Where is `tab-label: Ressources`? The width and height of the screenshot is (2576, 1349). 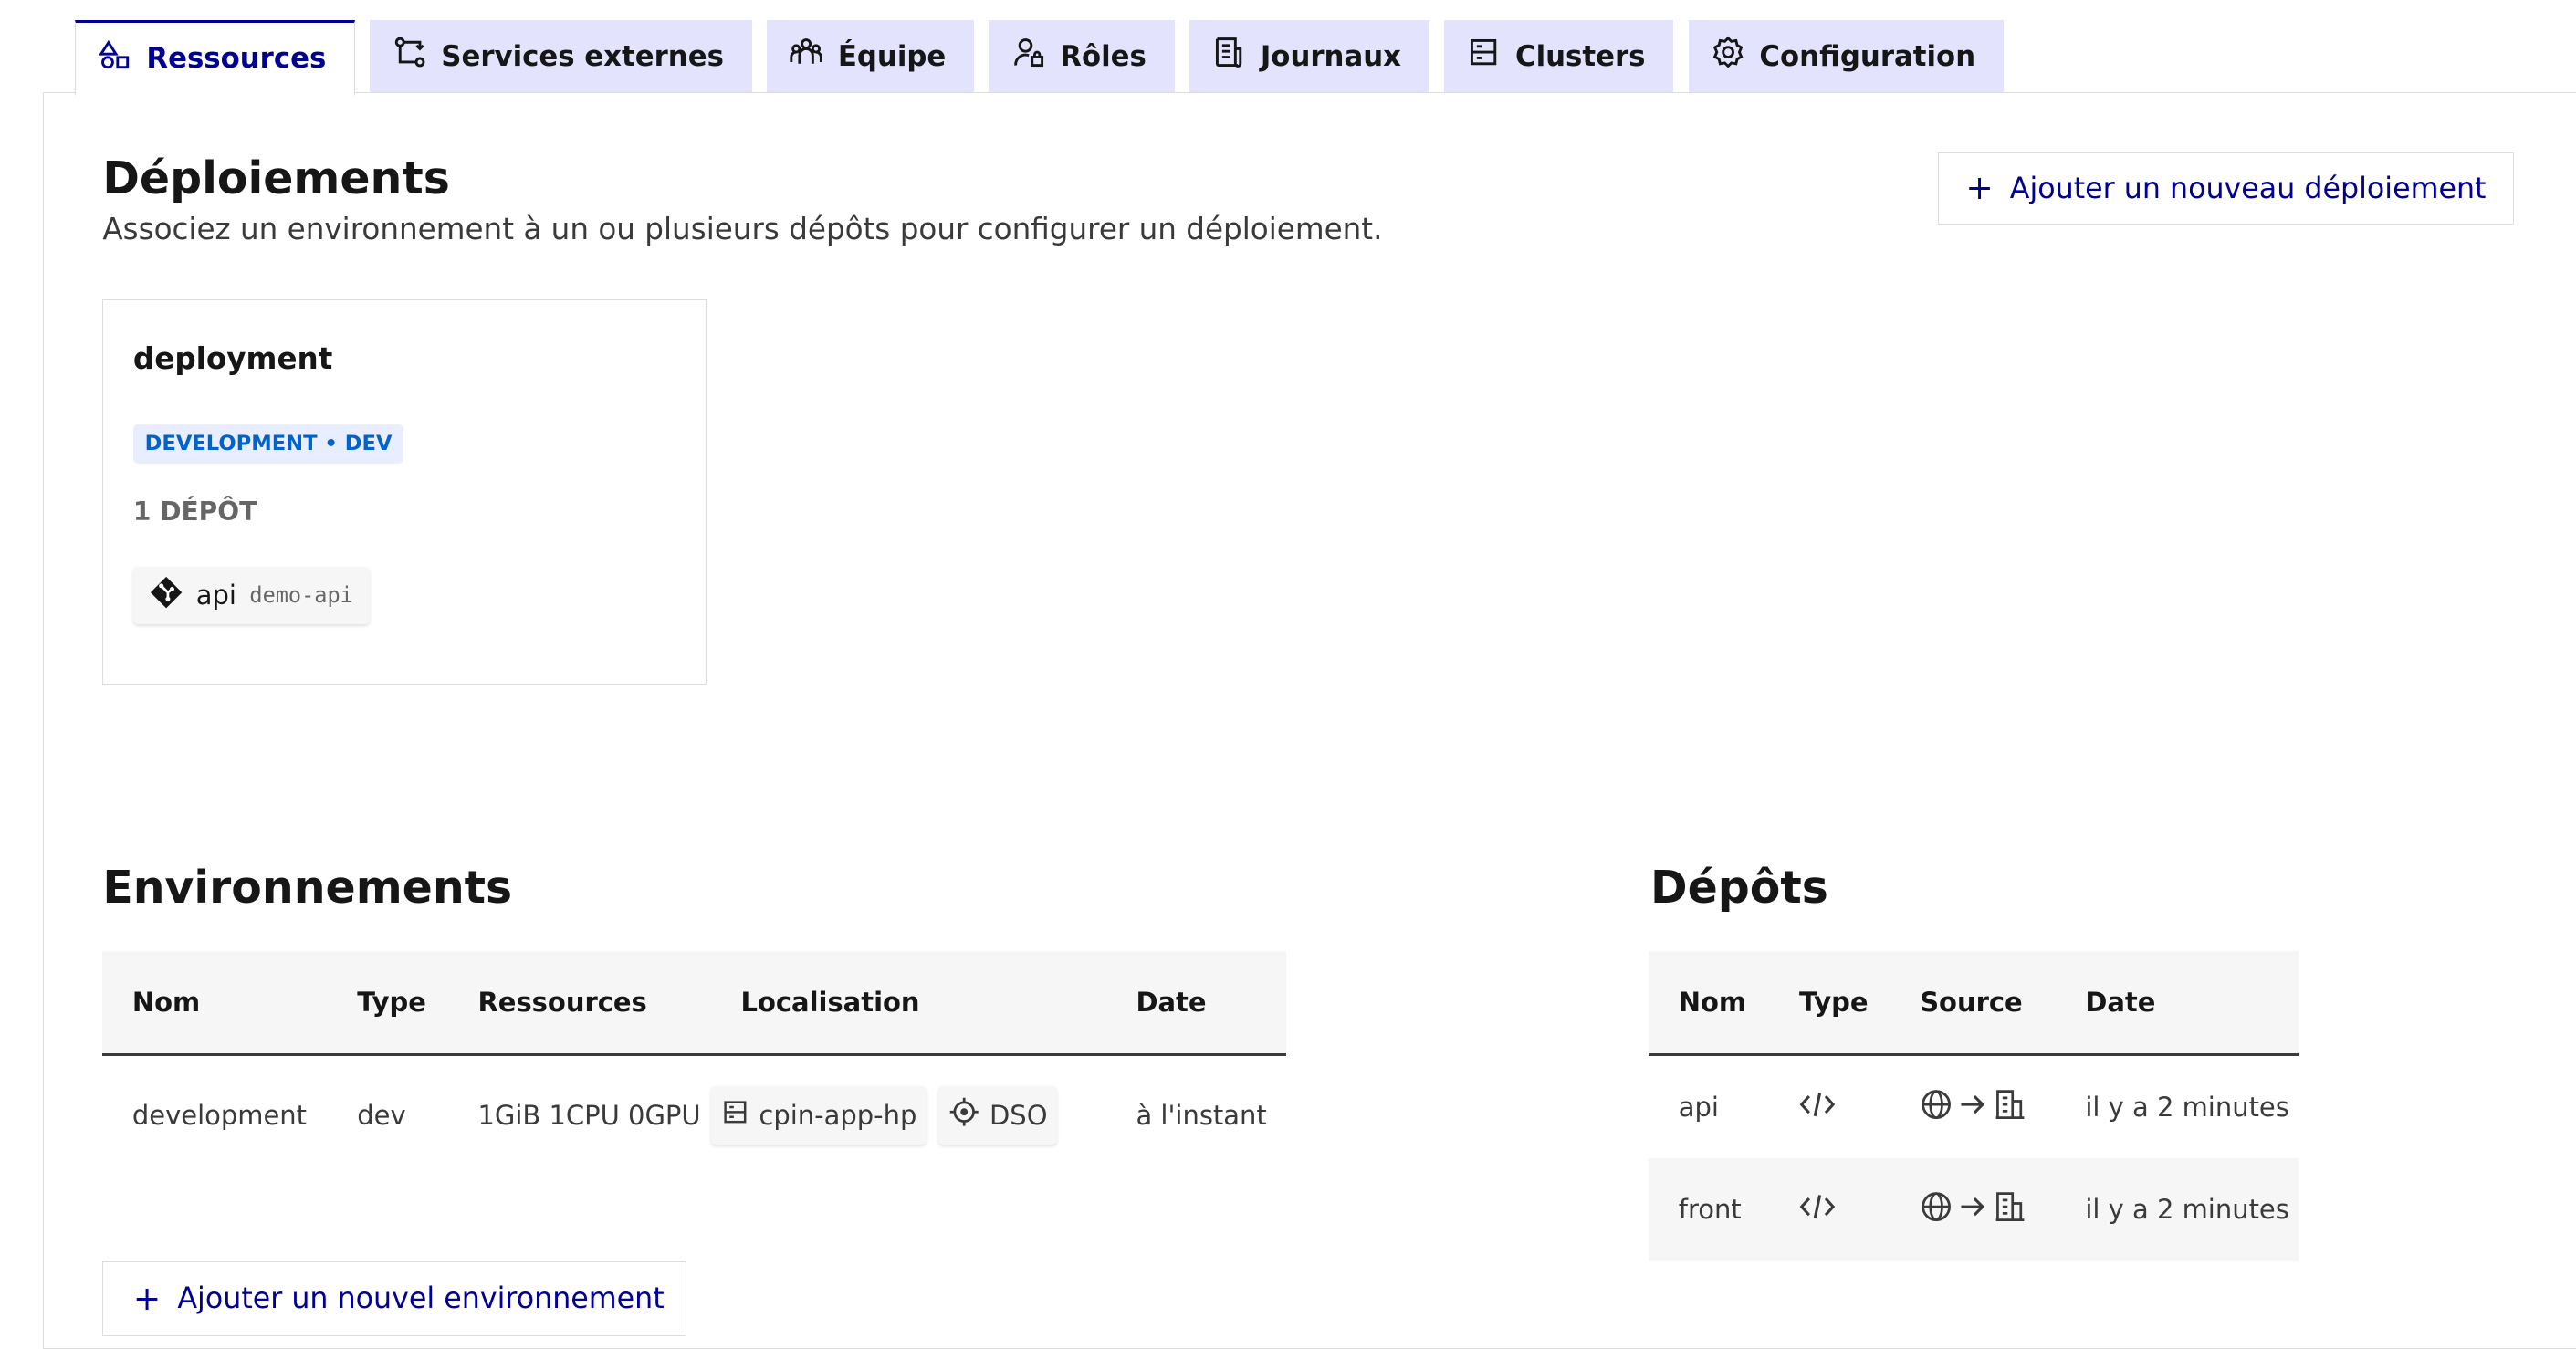
tab-label: Ressources is located at coordinates (236, 59).